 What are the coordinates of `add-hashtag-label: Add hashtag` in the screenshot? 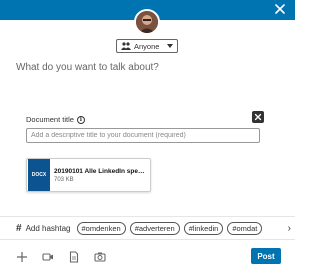 It's located at (48, 228).